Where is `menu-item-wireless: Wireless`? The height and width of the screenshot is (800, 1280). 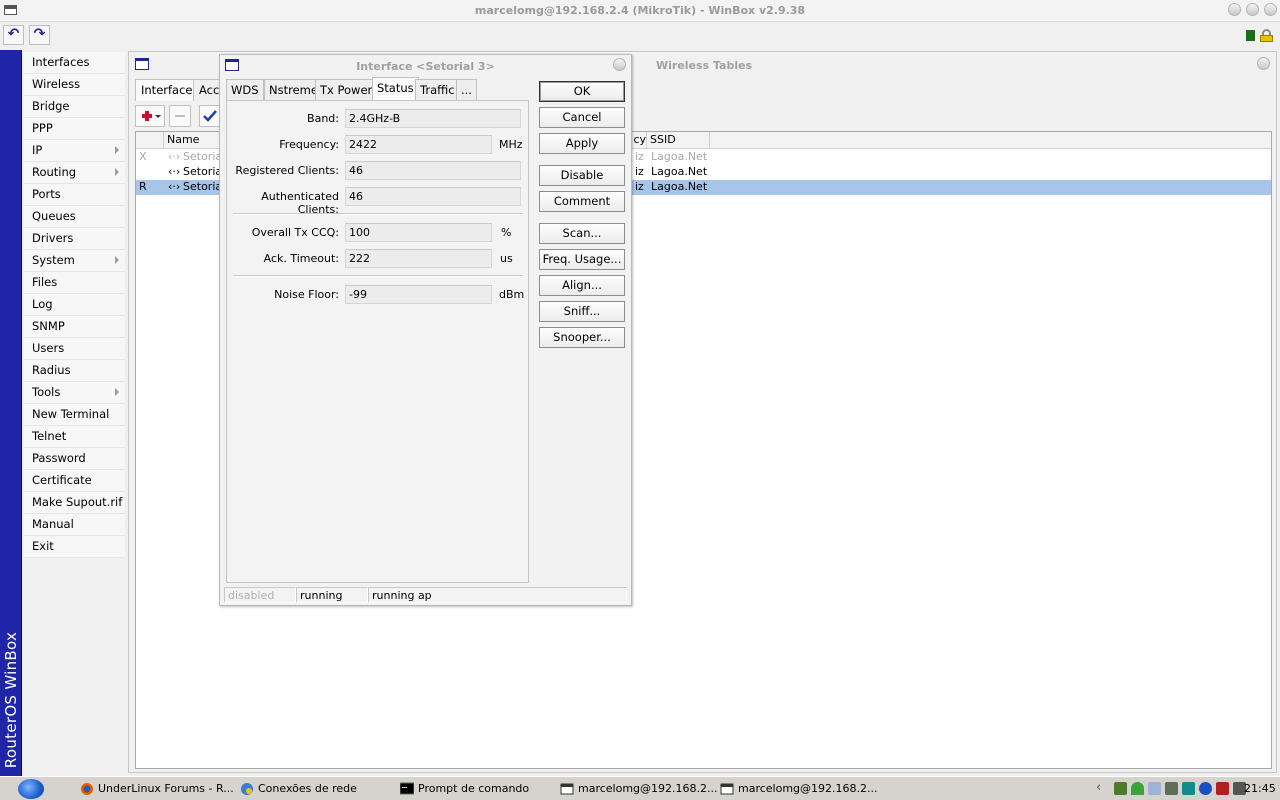
menu-item-wireless: Wireless is located at coordinates (74, 85).